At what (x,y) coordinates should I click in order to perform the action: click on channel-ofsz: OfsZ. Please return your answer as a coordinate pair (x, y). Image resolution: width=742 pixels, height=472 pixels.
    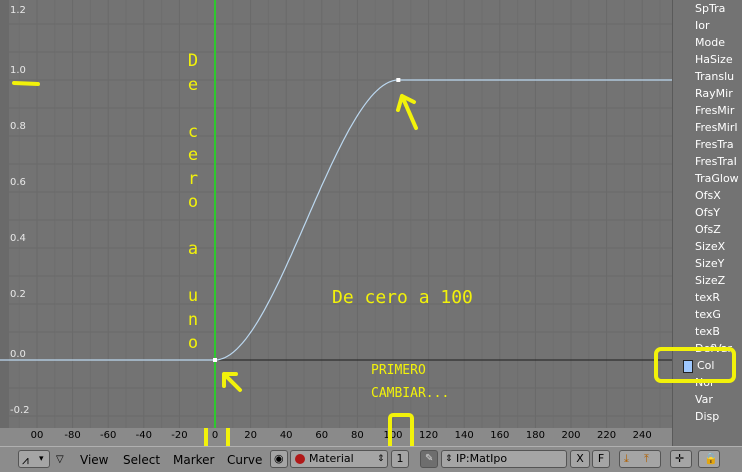
    Looking at the image, I should click on (708, 230).